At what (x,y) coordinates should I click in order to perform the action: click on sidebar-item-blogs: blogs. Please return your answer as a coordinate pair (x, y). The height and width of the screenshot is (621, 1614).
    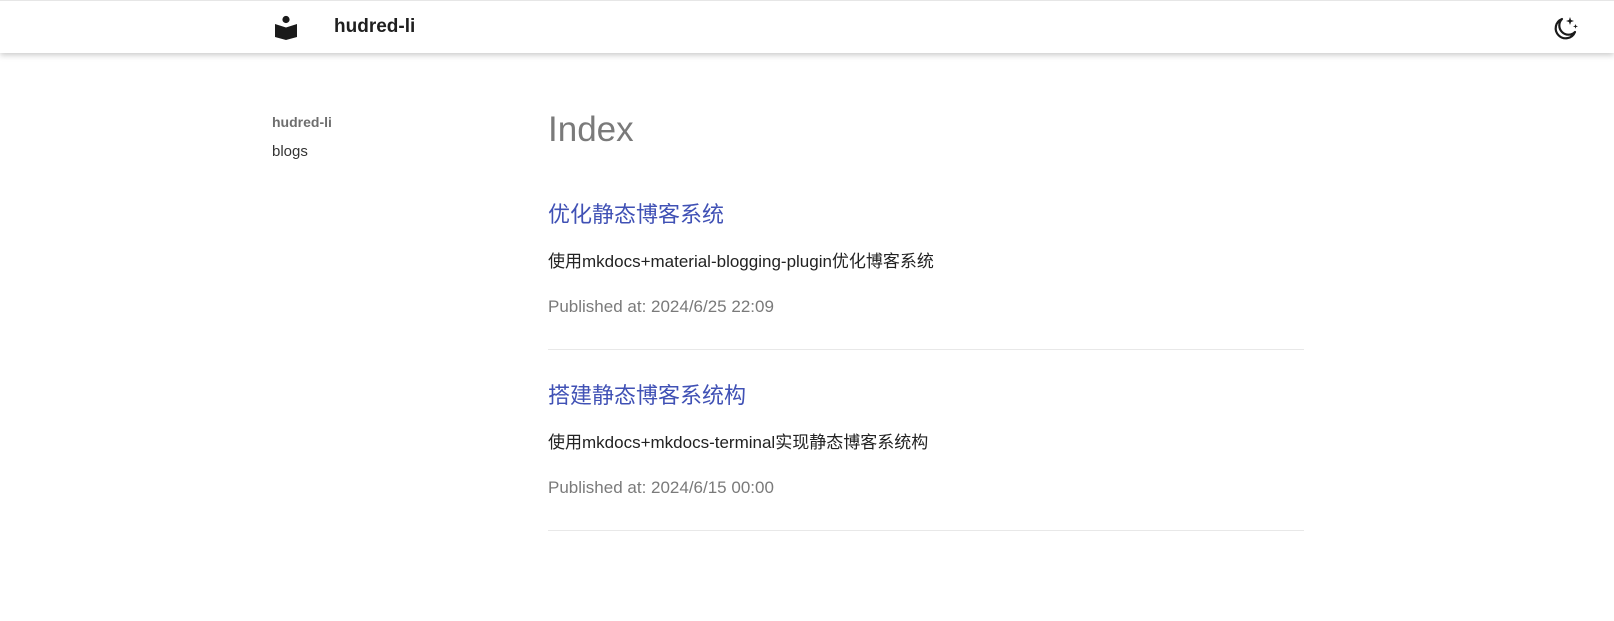
    Looking at the image, I should click on (372, 152).